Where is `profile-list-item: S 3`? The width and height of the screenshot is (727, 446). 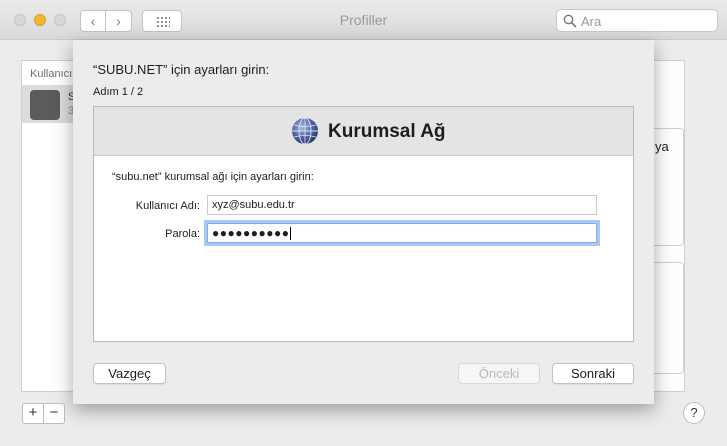 profile-list-item: S 3 is located at coordinates (48, 104).